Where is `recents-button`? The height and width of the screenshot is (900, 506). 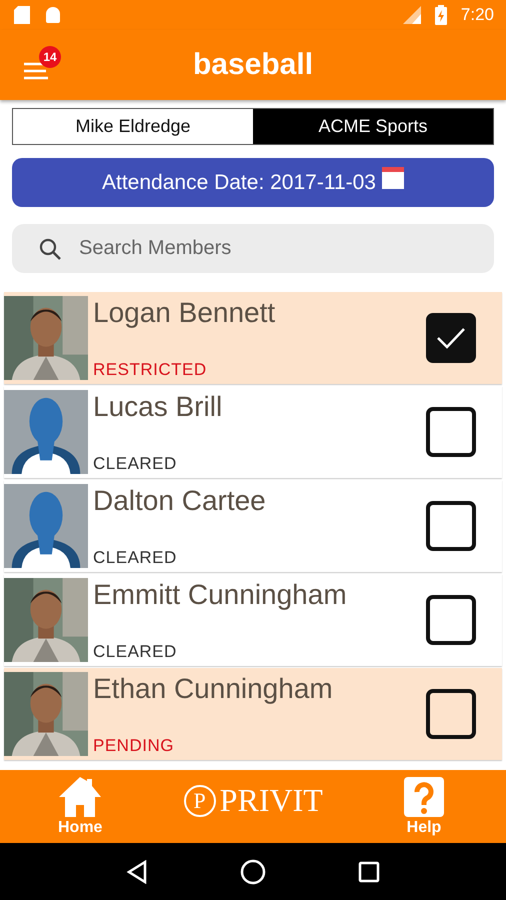 recents-button is located at coordinates (369, 871).